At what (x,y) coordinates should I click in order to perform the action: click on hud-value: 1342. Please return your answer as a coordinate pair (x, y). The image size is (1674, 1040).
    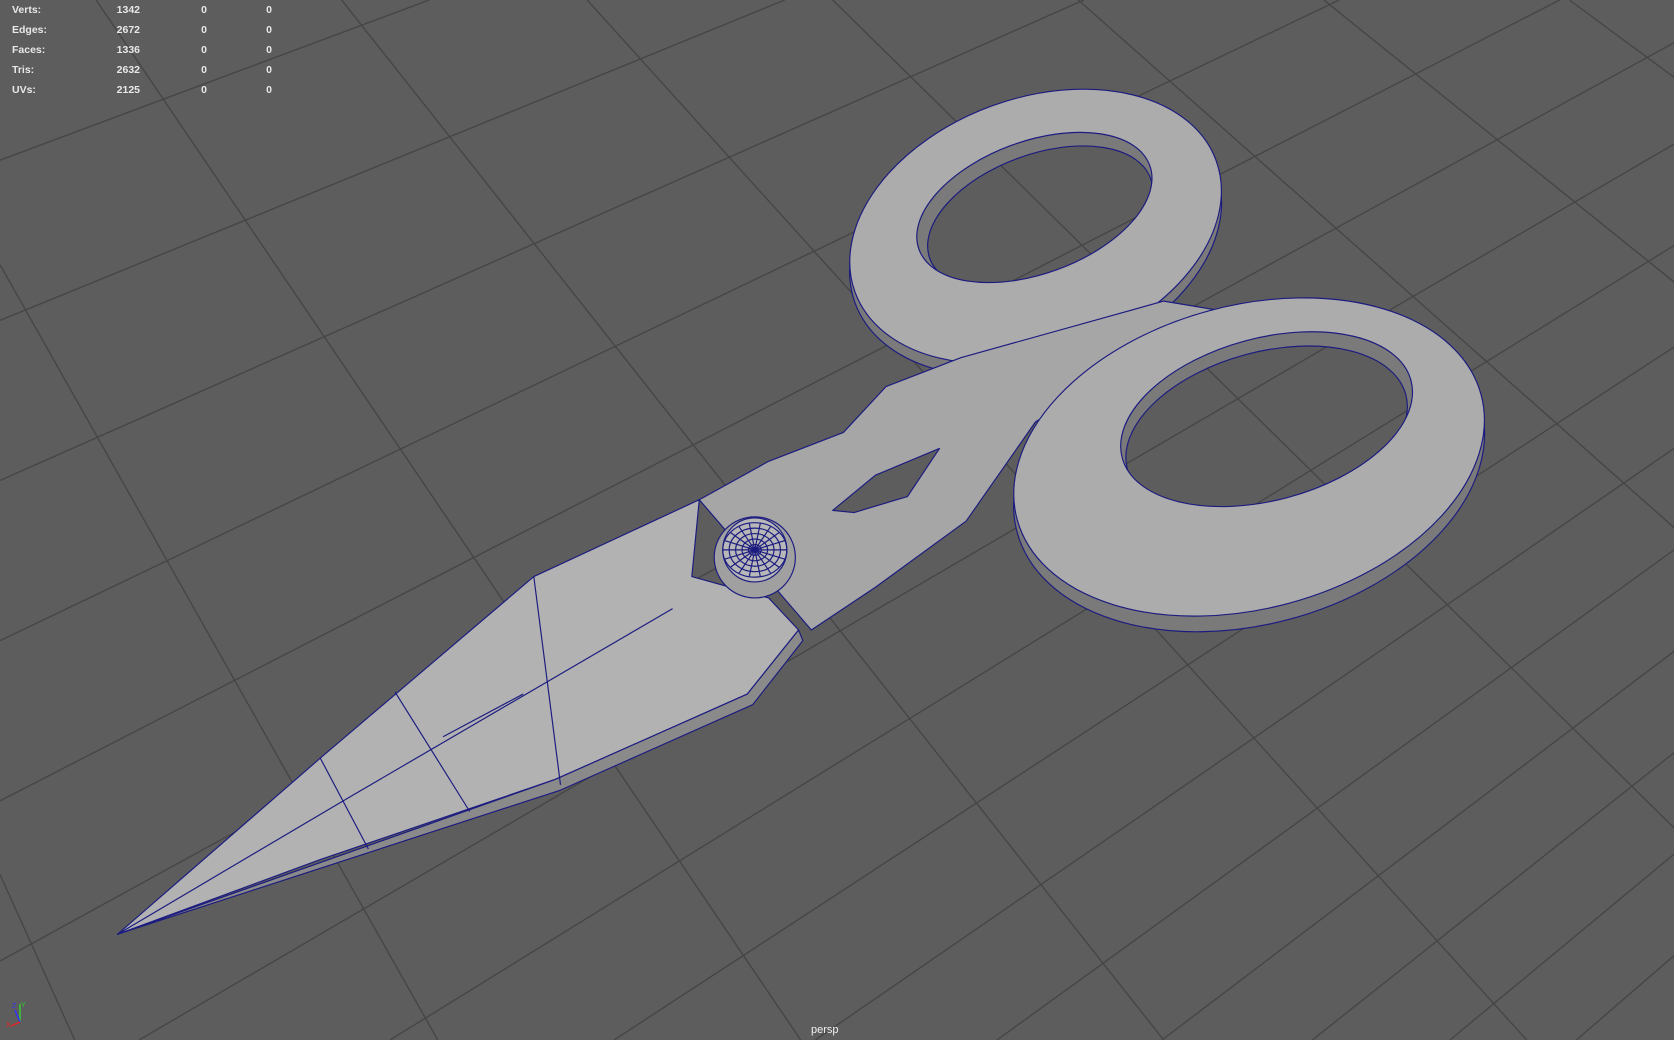
    Looking at the image, I should click on (128, 10).